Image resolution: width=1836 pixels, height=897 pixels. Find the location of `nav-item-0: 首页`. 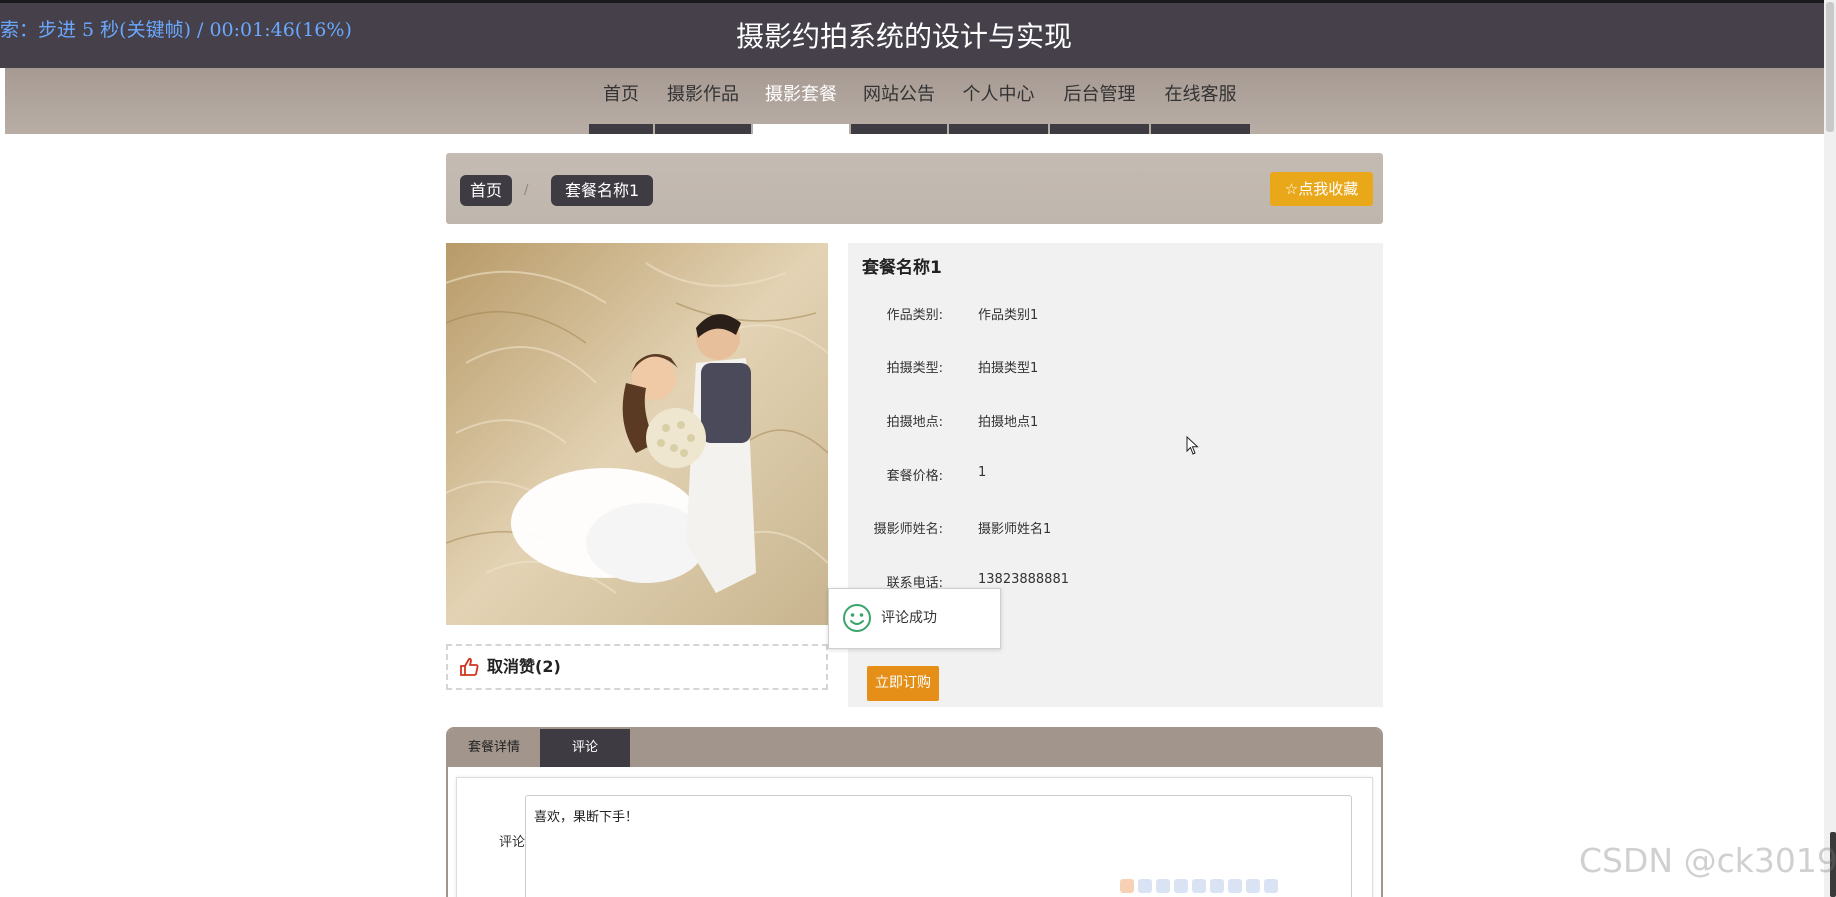

nav-item-0: 首页 is located at coordinates (621, 101).